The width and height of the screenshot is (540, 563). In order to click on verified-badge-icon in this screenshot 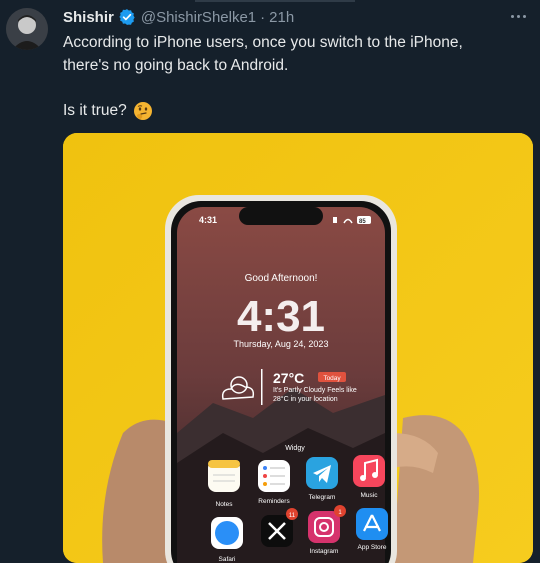, I will do `click(127, 17)`.